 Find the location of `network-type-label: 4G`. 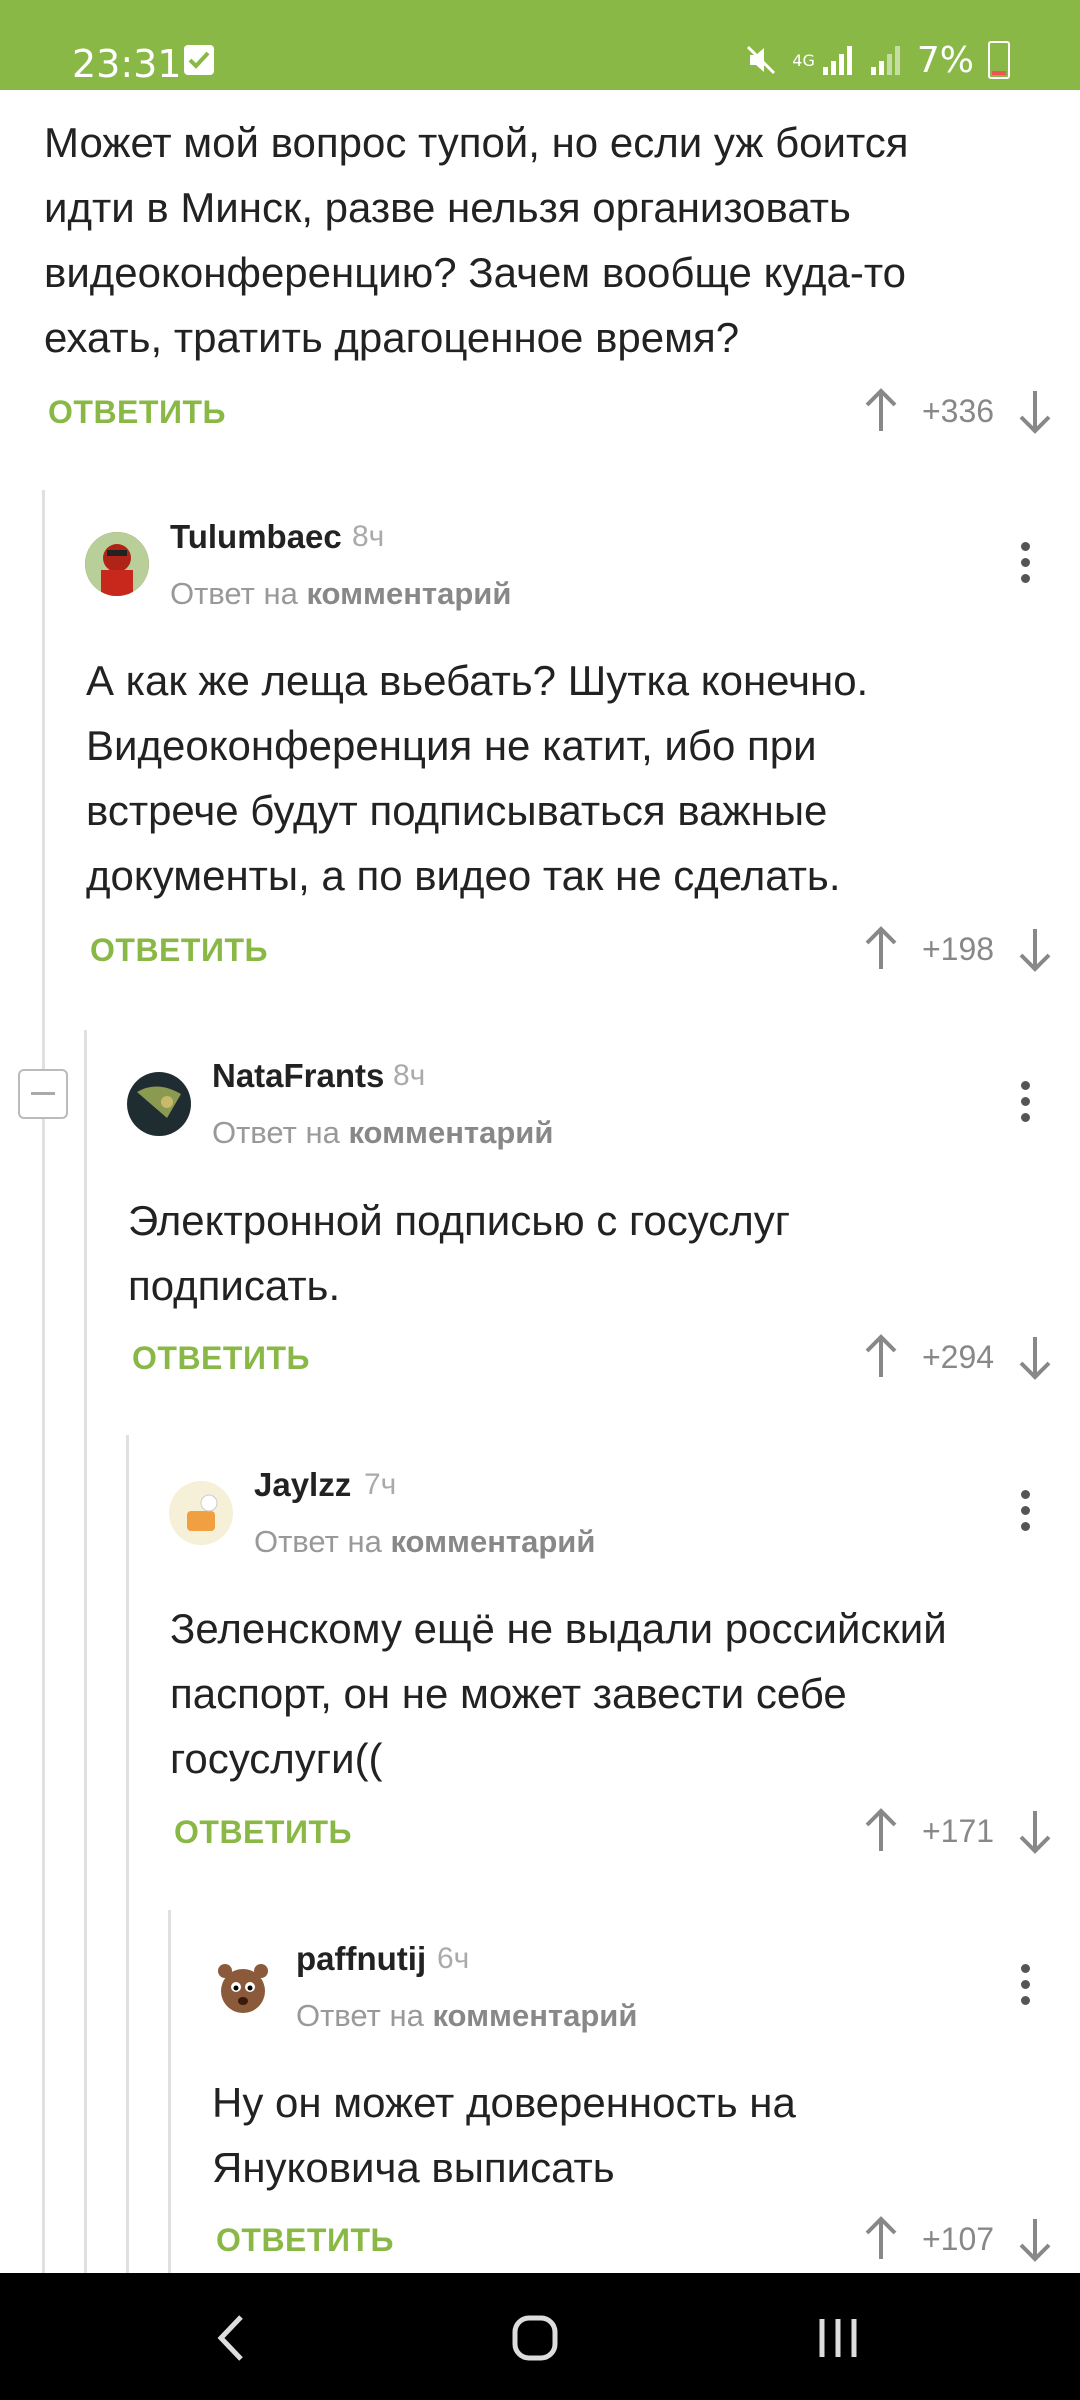

network-type-label: 4G is located at coordinates (803, 60).